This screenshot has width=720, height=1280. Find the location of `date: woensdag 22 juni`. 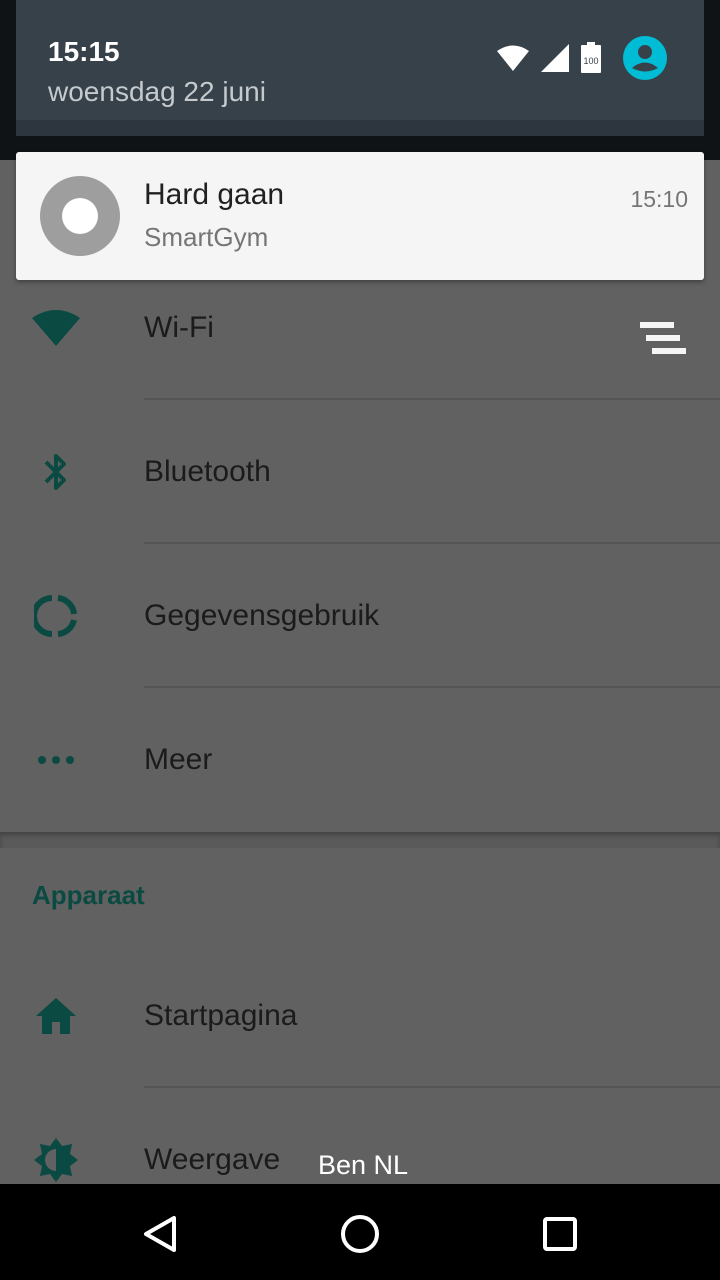

date: woensdag 22 juni is located at coordinates (157, 91).